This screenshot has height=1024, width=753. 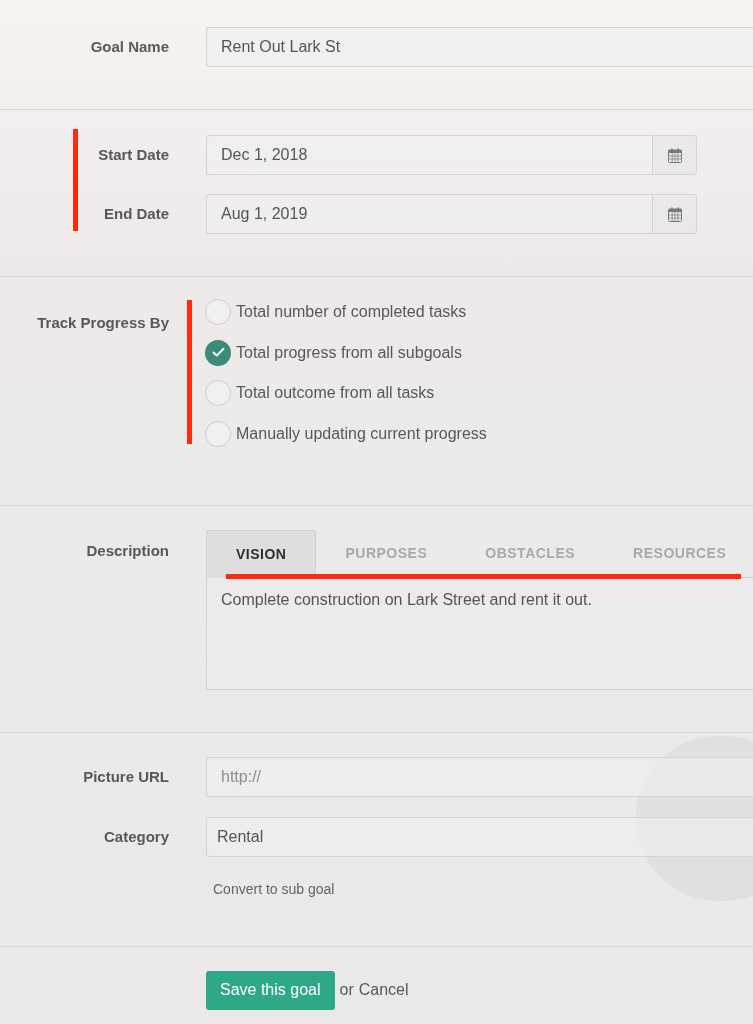 I want to click on field-label: Category, so click(x=136, y=836).